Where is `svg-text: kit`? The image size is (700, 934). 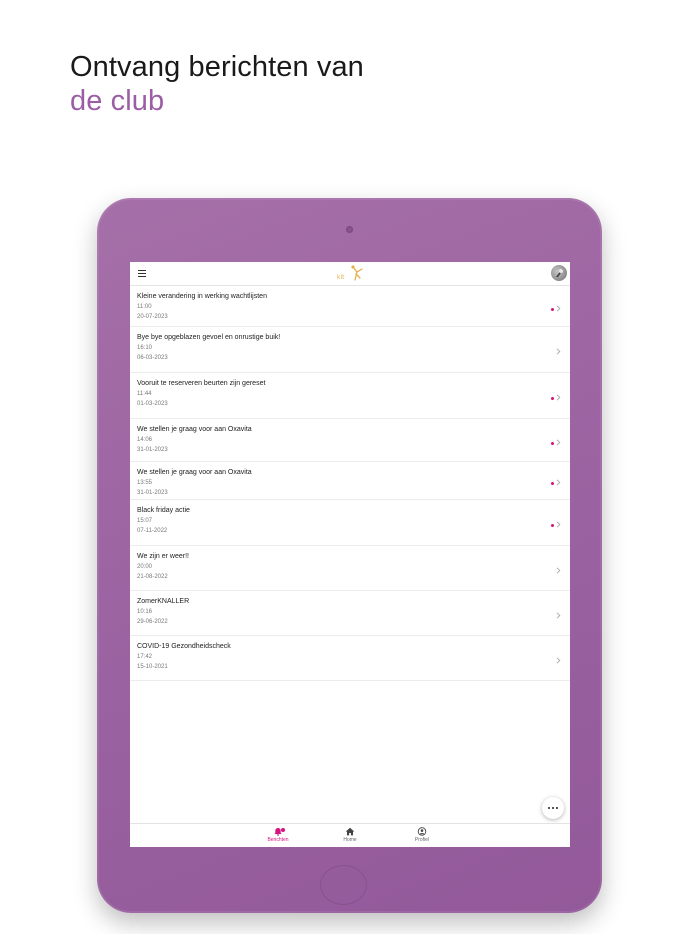
svg-text: kit is located at coordinates (341, 277).